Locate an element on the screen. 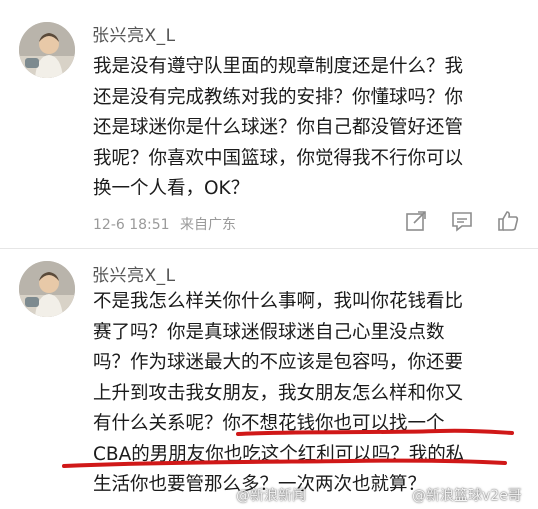 This screenshot has width=538, height=509. comment-line: 我是没有遵守队里面的规章制度还是什么？我 is located at coordinates (278, 66).